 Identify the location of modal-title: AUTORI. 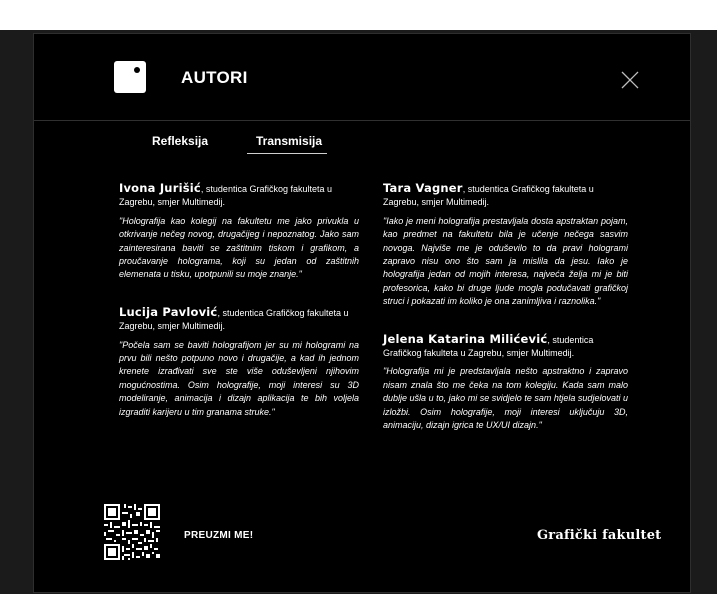
(214, 77).